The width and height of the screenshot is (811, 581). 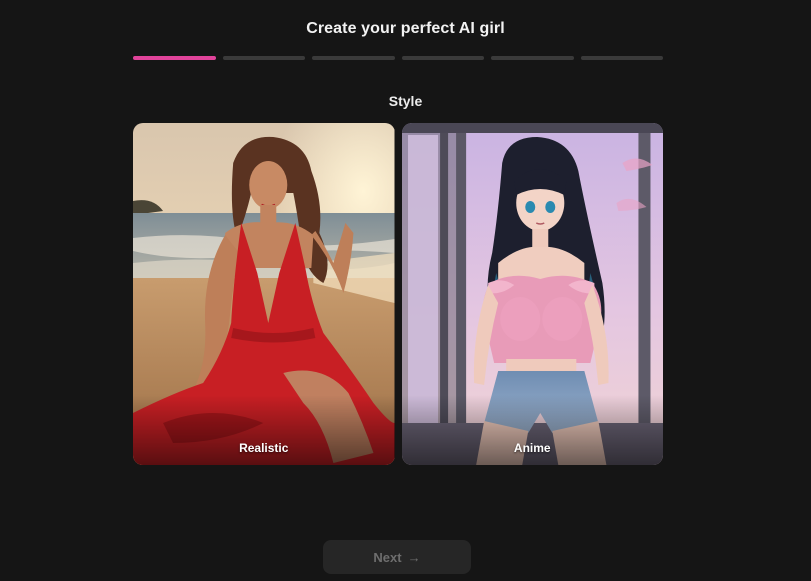 What do you see at coordinates (414, 557) in the screenshot?
I see `arrow-right-icon: →` at bounding box center [414, 557].